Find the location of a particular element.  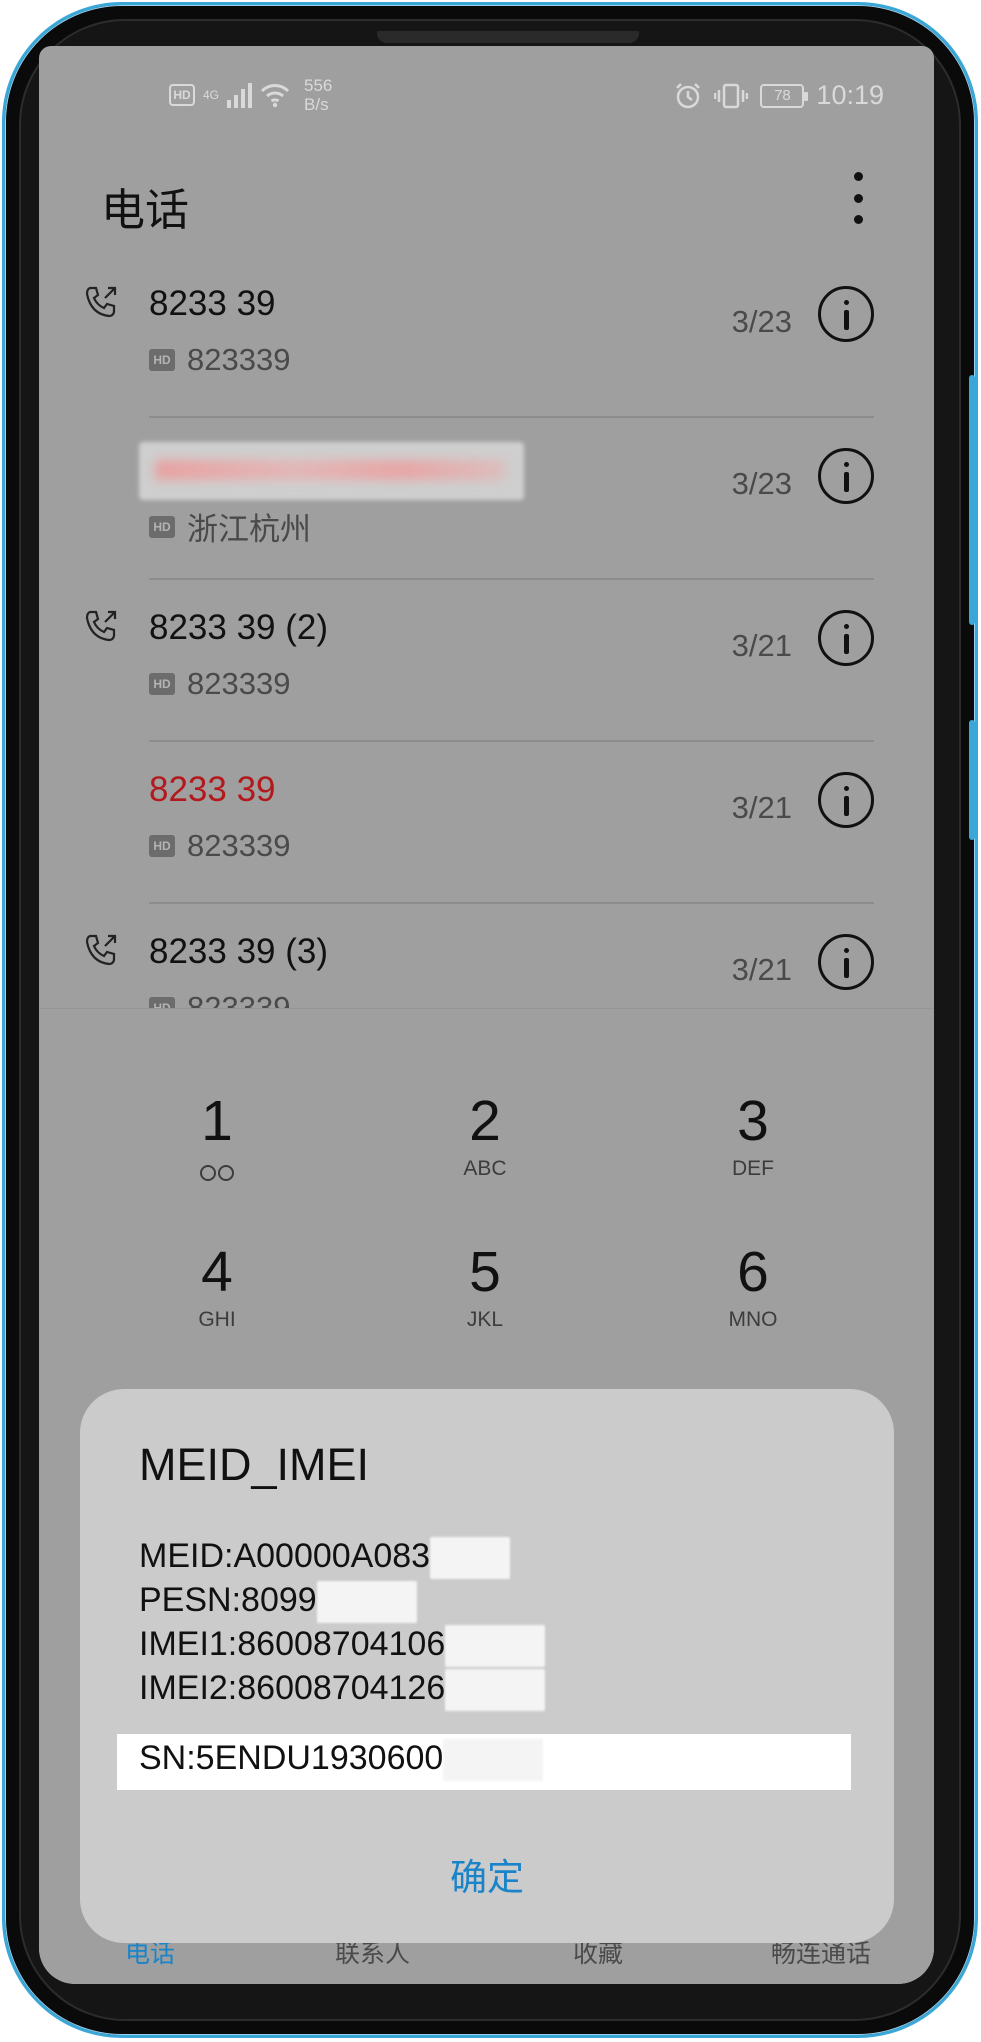

ok-button: 确定 is located at coordinates (487, 1874).